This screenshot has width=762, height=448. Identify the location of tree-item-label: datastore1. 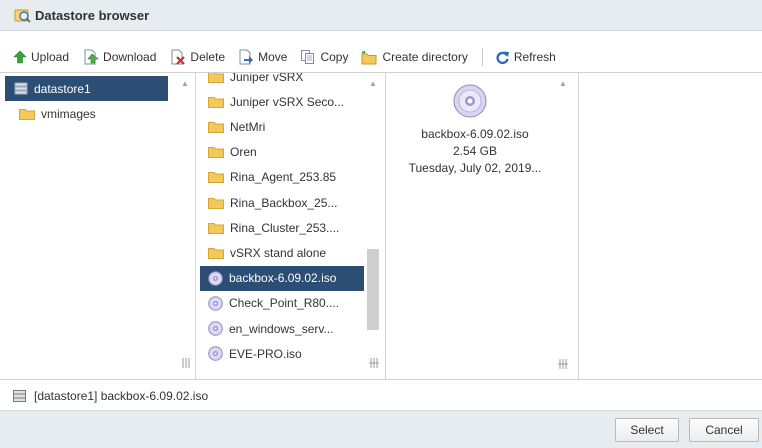
(62, 88).